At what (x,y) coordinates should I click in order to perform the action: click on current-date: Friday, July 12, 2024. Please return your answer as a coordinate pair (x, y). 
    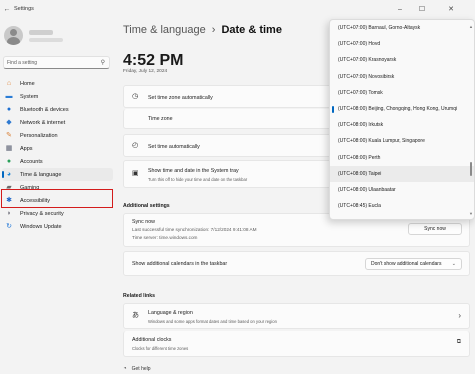
    Looking at the image, I should click on (145, 71).